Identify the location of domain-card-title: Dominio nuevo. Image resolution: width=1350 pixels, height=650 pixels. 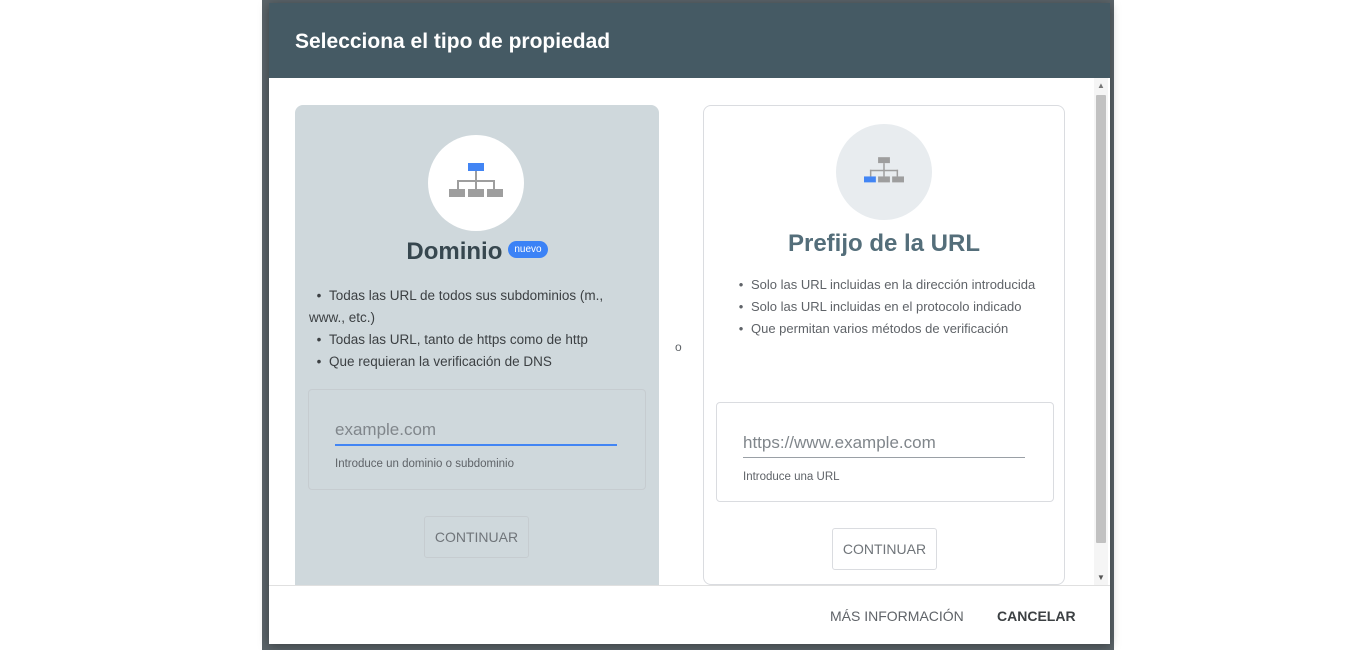
(477, 252).